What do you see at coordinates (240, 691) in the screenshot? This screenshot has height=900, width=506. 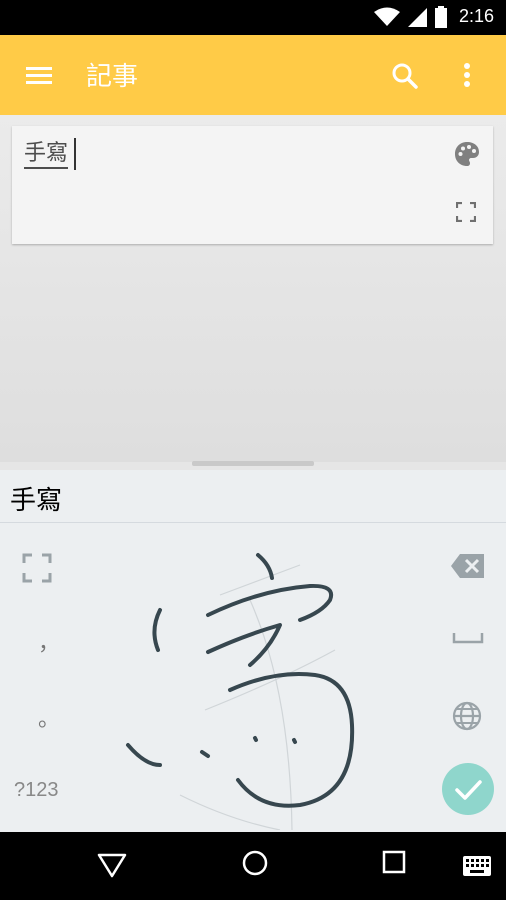 I see `handwriting-ink` at bounding box center [240, 691].